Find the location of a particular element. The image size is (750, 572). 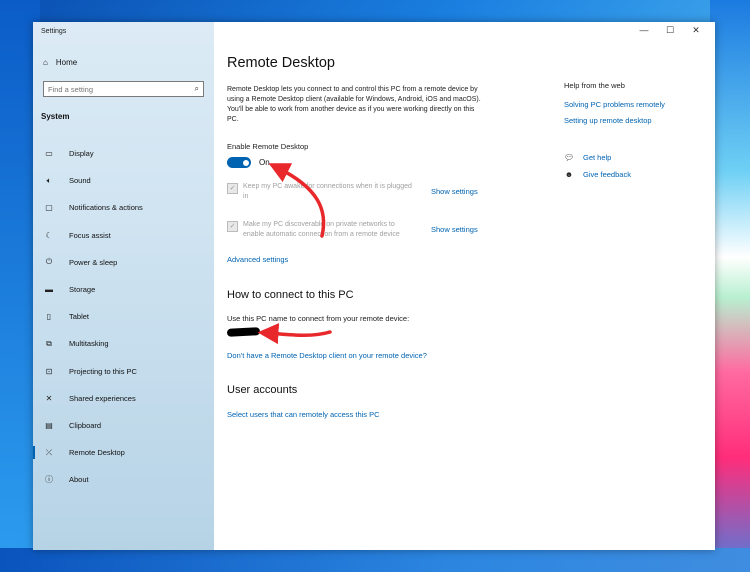

sidebar-item-label: Shared experiences is located at coordinates (102, 398).